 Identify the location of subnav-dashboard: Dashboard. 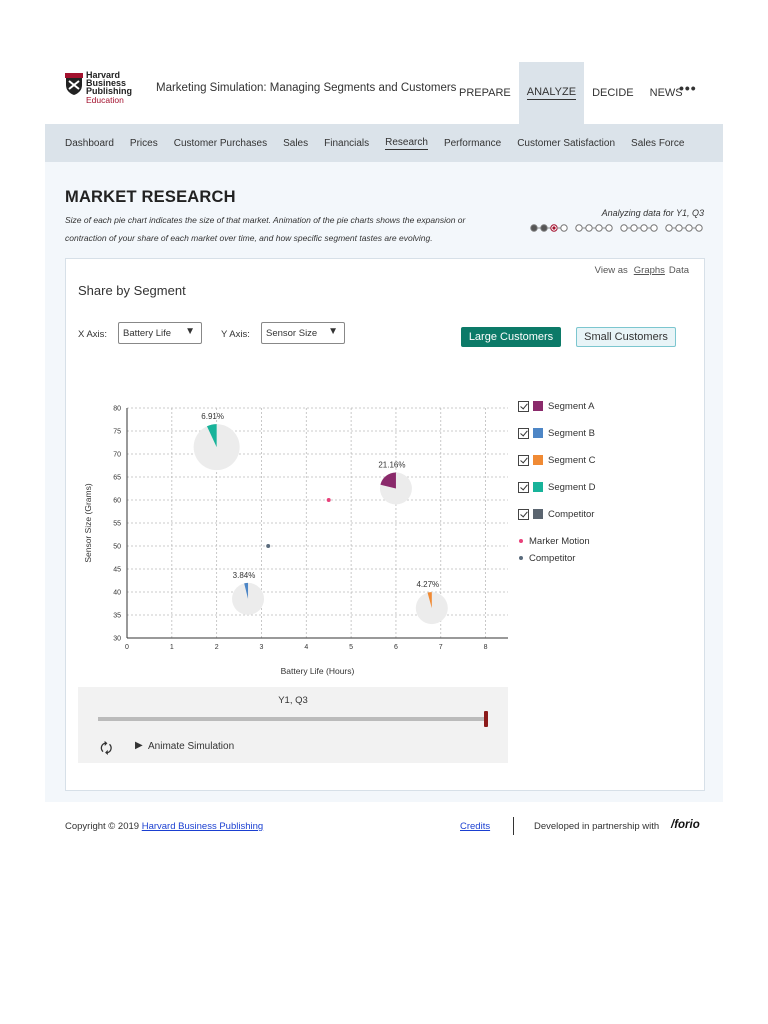
(89, 143).